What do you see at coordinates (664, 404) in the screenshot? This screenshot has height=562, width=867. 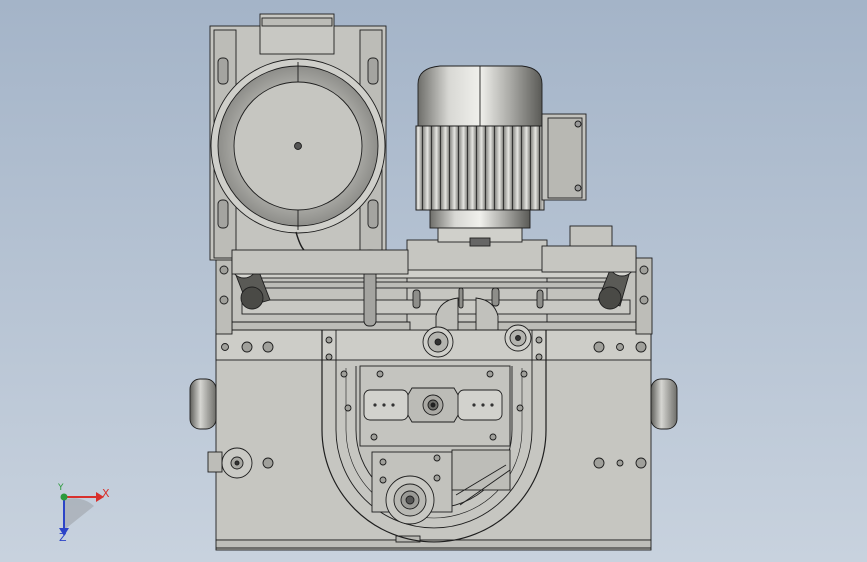 I see `right-roller` at bounding box center [664, 404].